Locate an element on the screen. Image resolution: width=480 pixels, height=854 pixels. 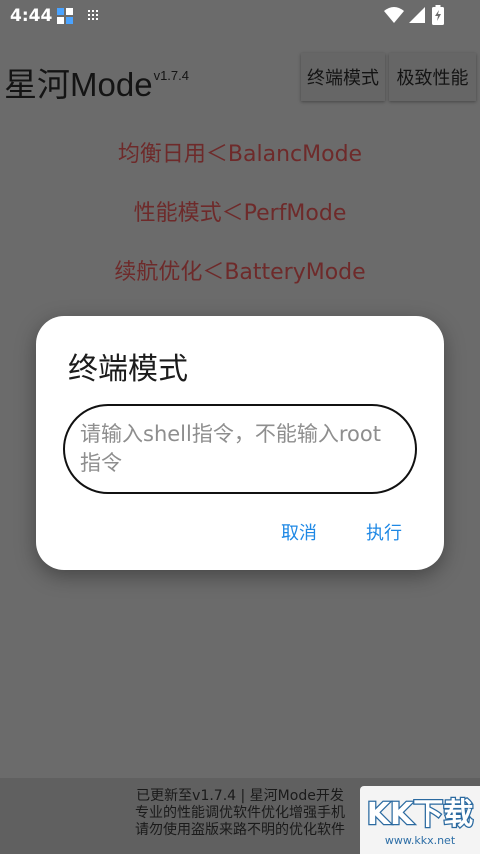
mode-battery: 续航优化＜BatteryMode is located at coordinates (240, 270).